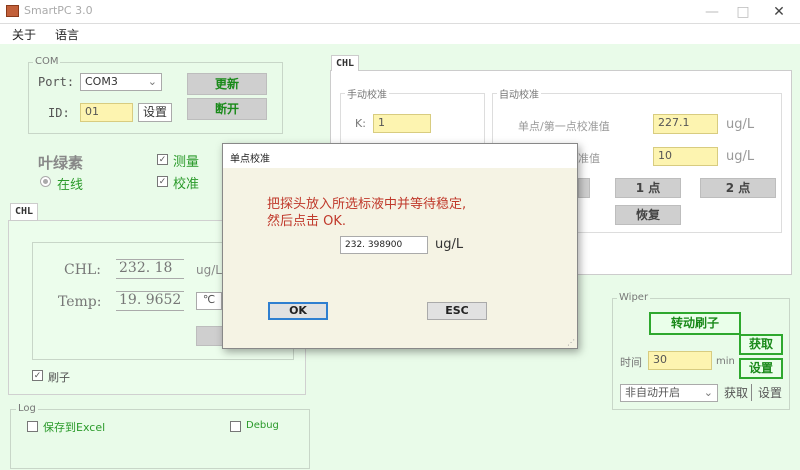  What do you see at coordinates (367, 93) in the screenshot?
I see `manual-group-title: 手动校准` at bounding box center [367, 93].